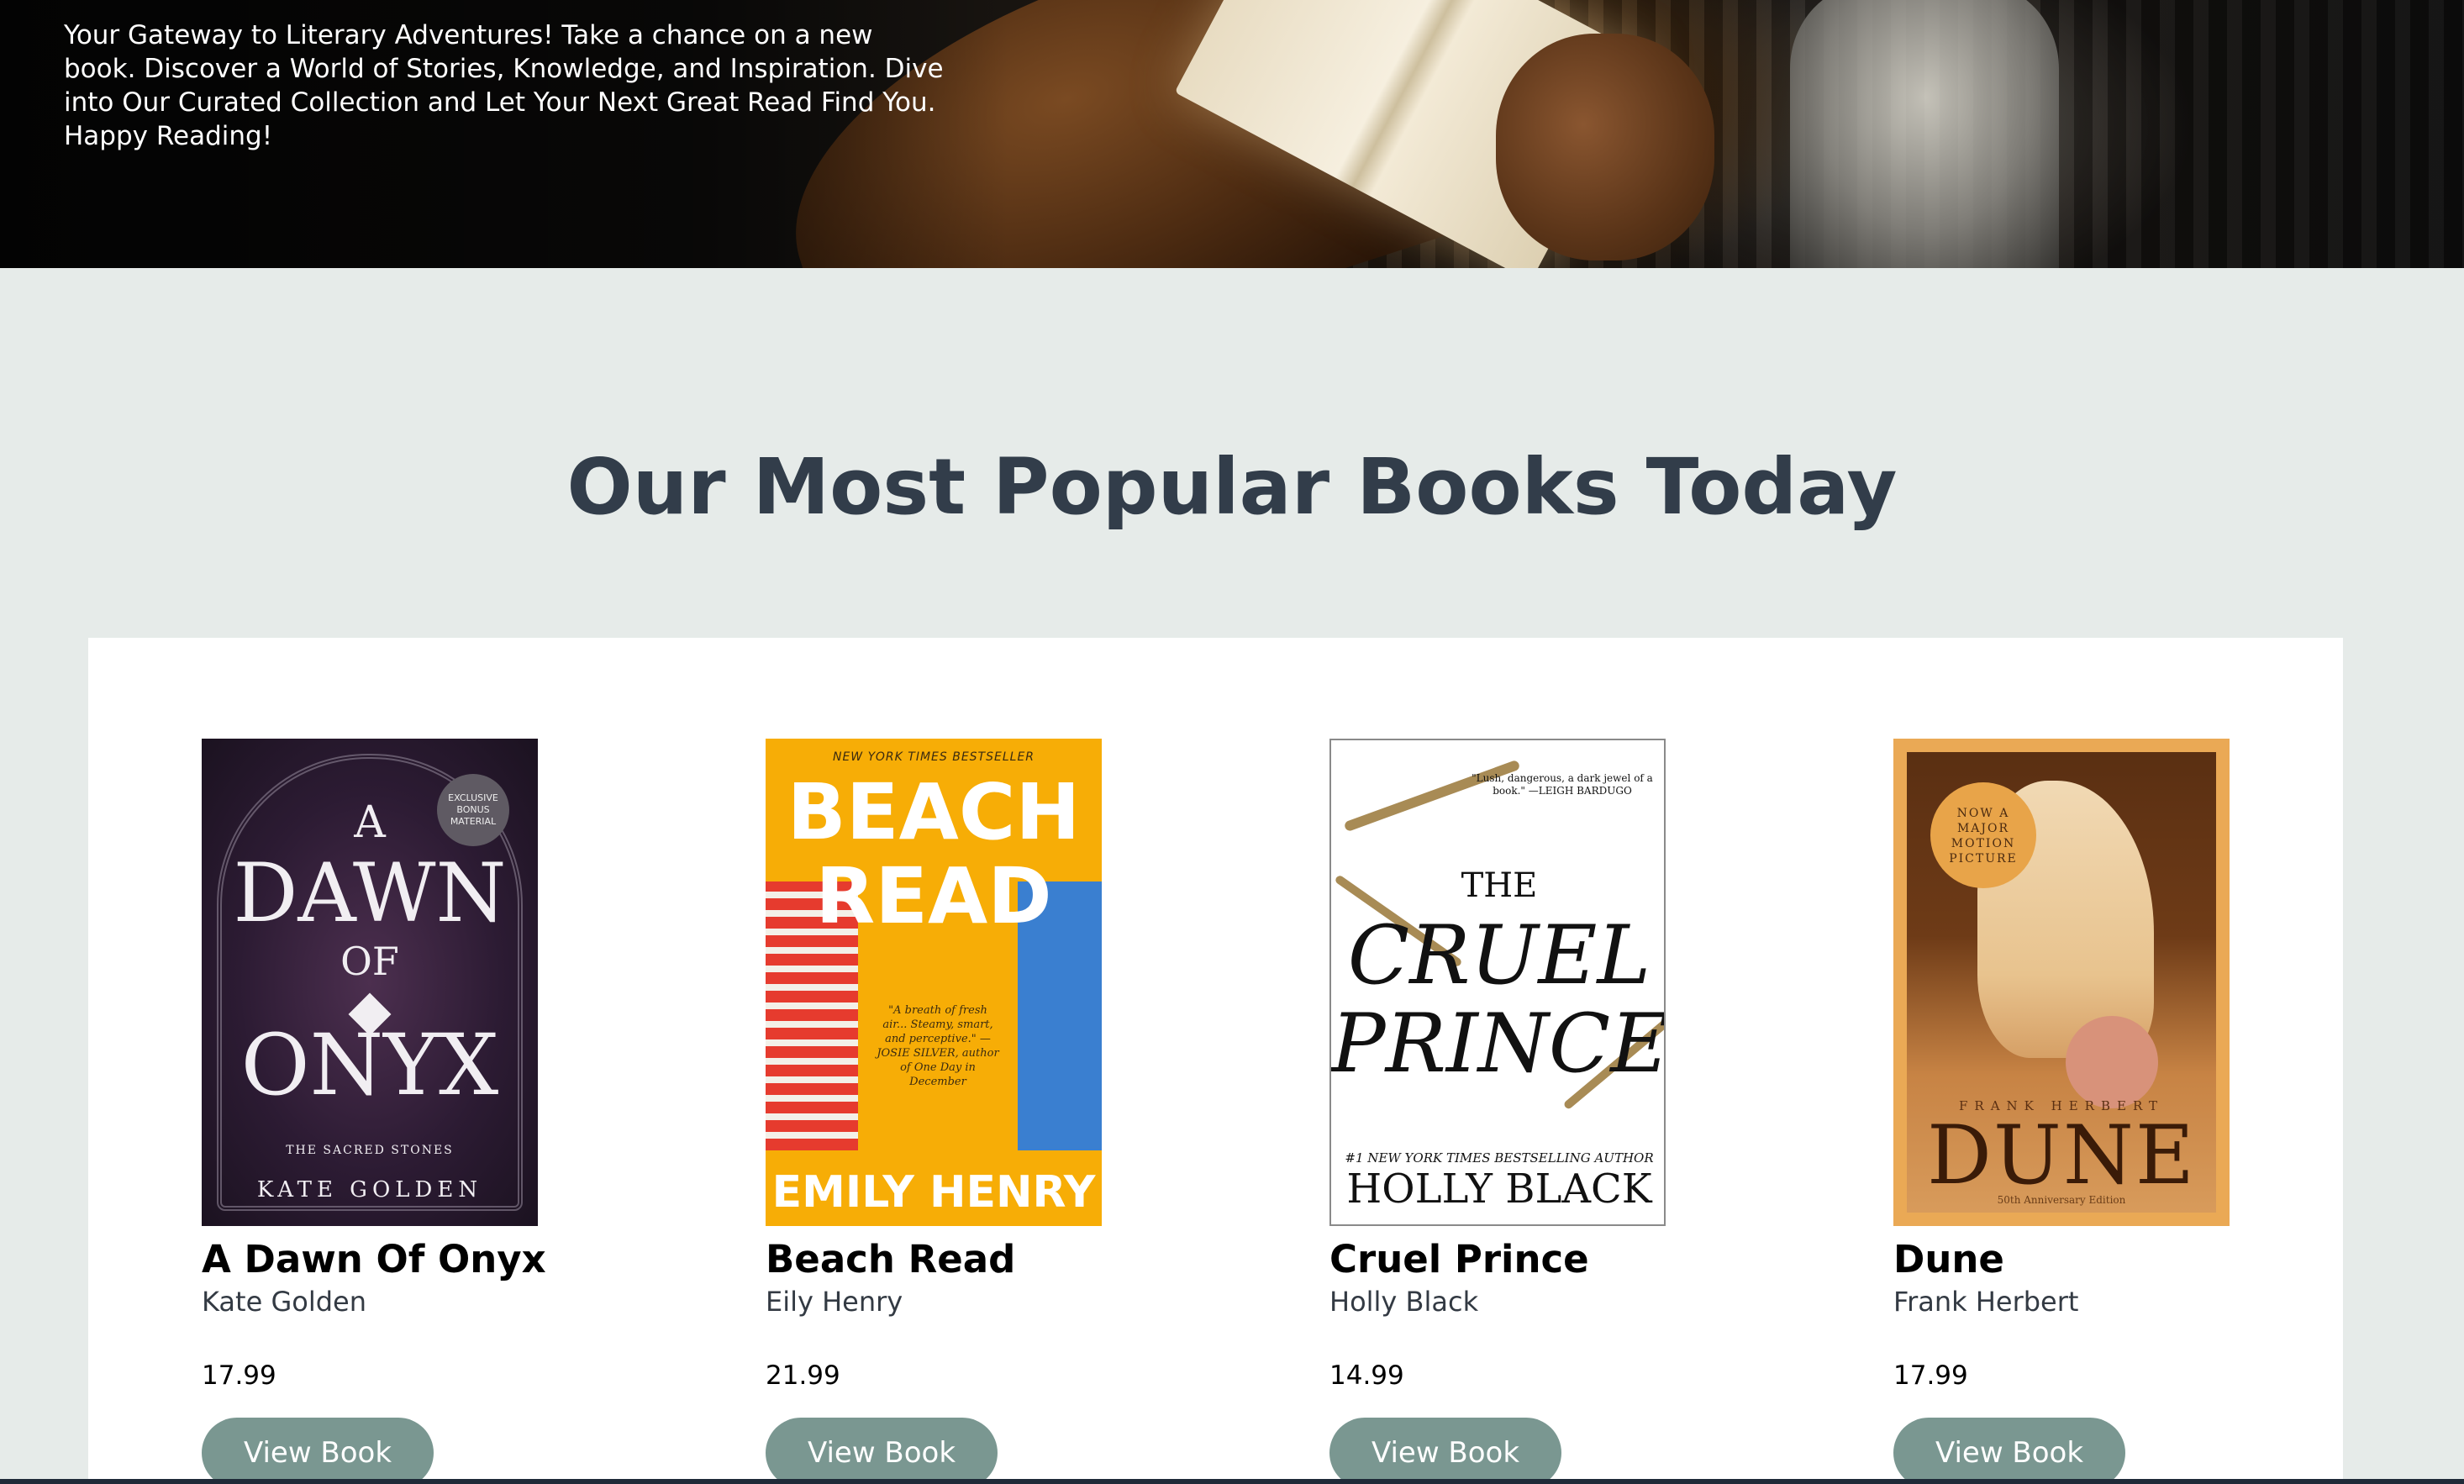 The image size is (2464, 1484). What do you see at coordinates (1499, 1158) in the screenshot?
I see `cover-kicker: #1 NEW YORK TIMES BESTSELLING AUTHOR` at bounding box center [1499, 1158].